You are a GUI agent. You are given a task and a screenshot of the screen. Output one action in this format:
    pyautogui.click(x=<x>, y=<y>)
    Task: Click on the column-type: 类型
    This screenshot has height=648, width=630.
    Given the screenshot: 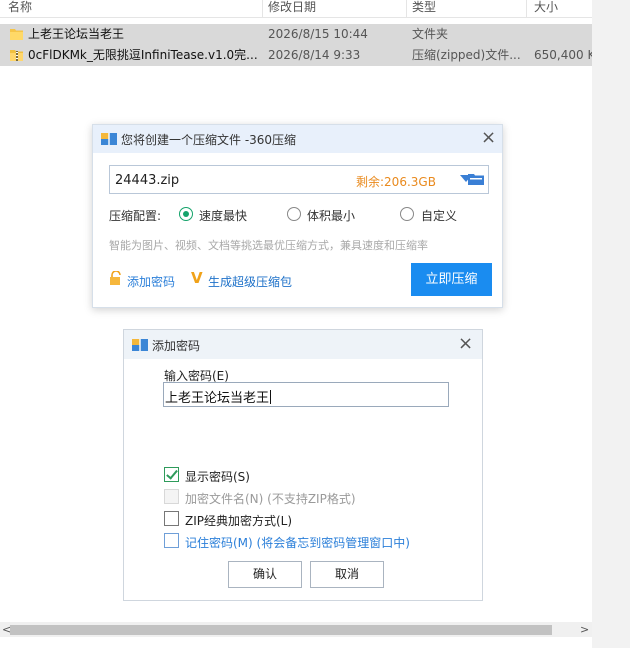 What is the action you would take?
    pyautogui.click(x=424, y=7)
    